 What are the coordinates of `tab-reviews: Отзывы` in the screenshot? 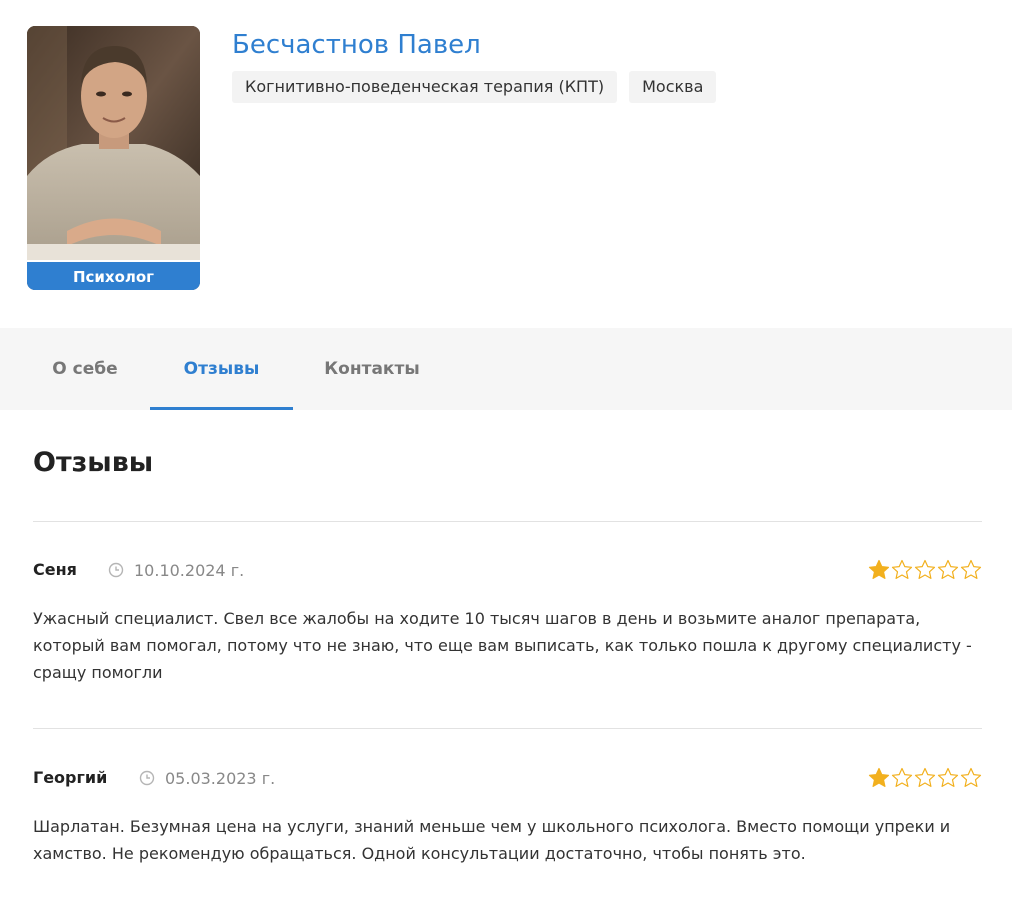 It's located at (221, 369).